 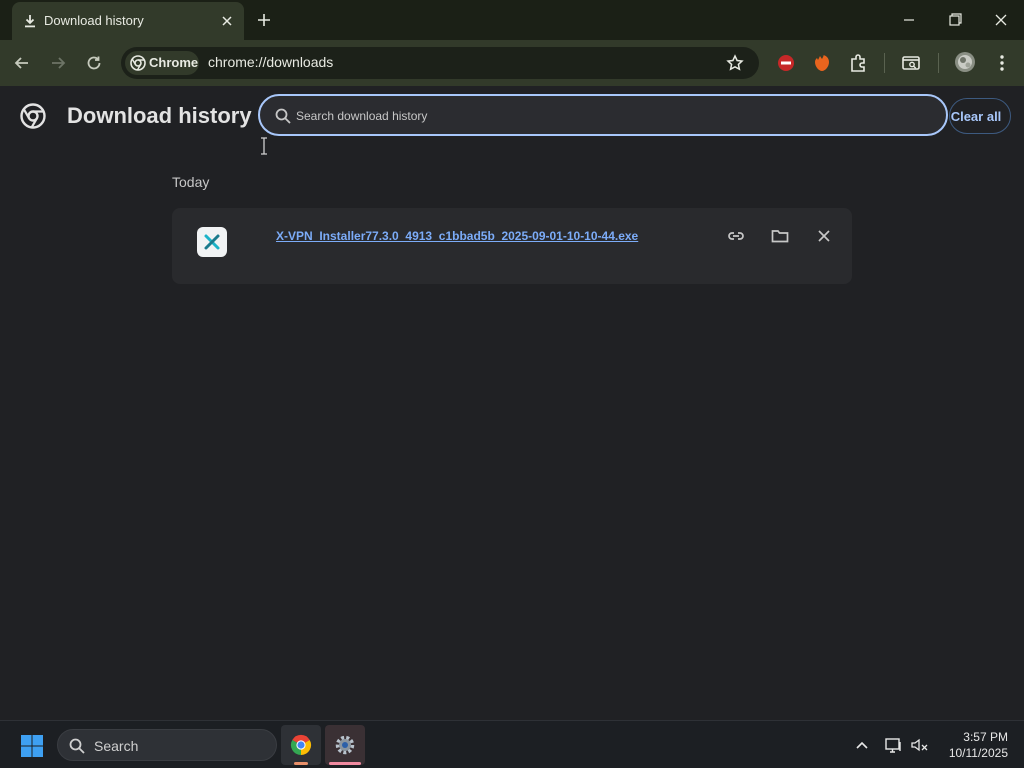 I want to click on browser-toolbar: Chrome chrome://downloads, so click(x=512, y=63).